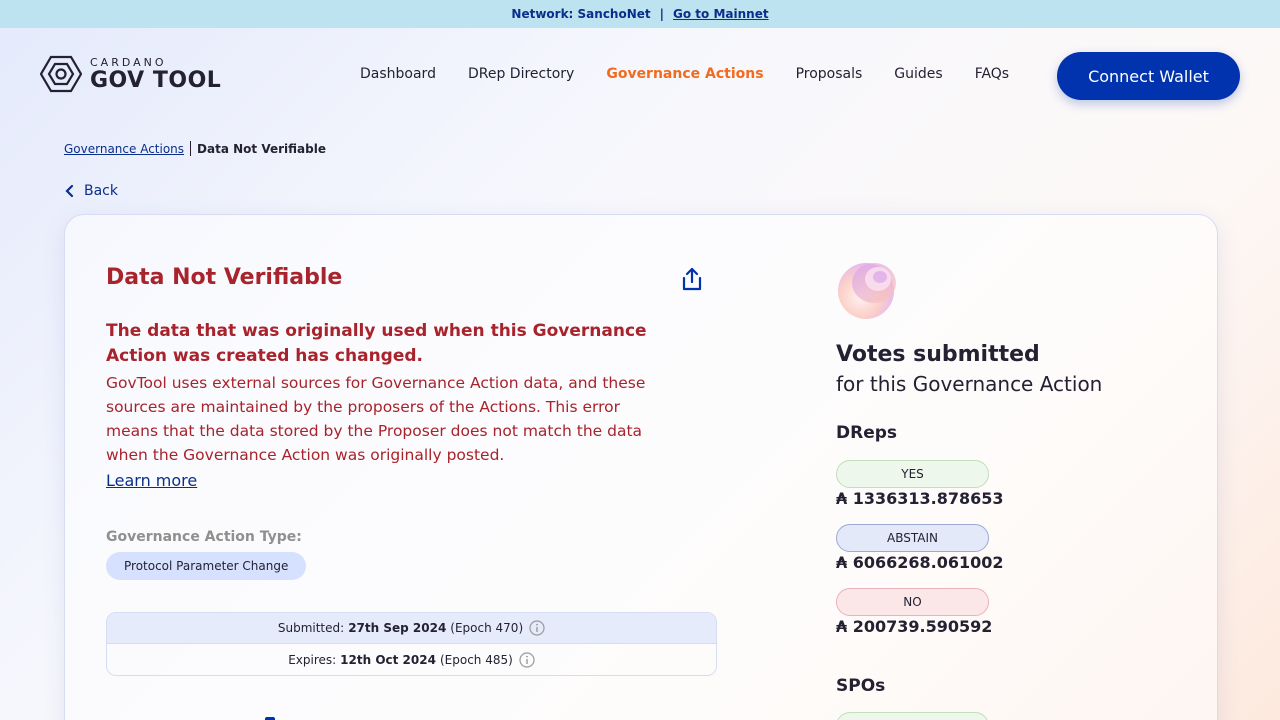 The height and width of the screenshot is (720, 1280). What do you see at coordinates (912, 474) in the screenshot?
I see `drep-yes-chip: YES` at bounding box center [912, 474].